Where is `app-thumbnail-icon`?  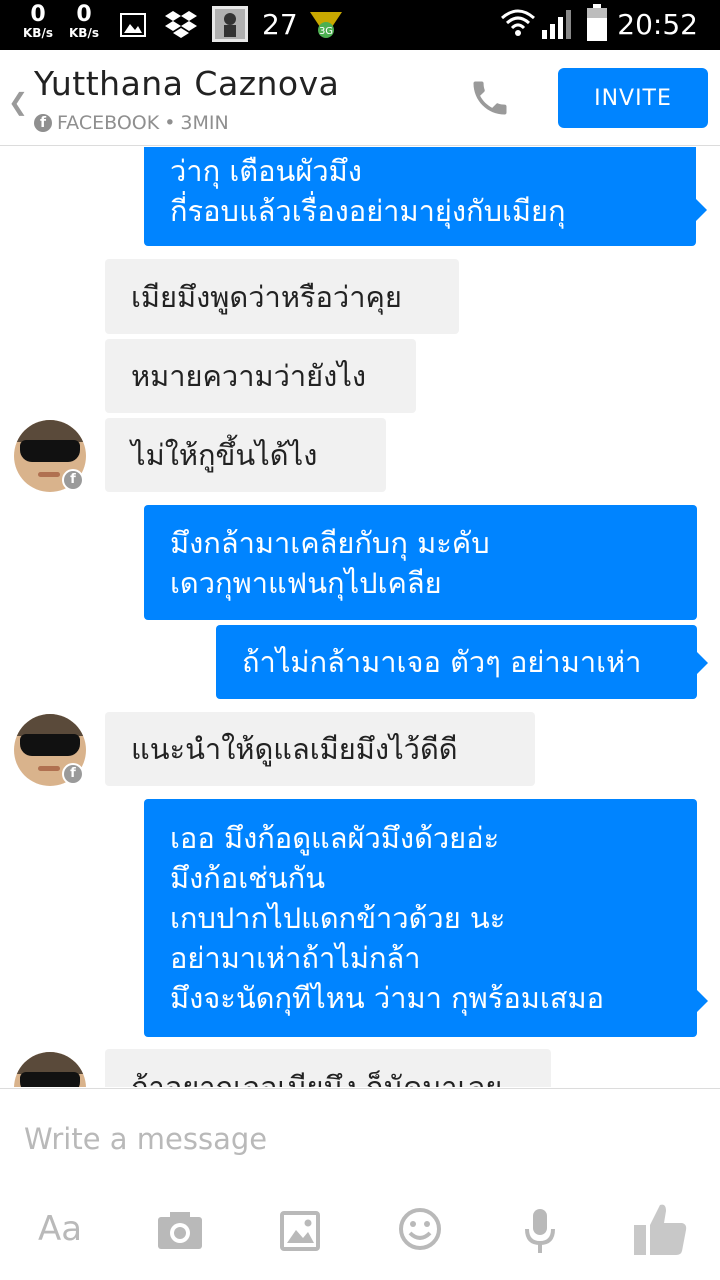 app-thumbnail-icon is located at coordinates (230, 26).